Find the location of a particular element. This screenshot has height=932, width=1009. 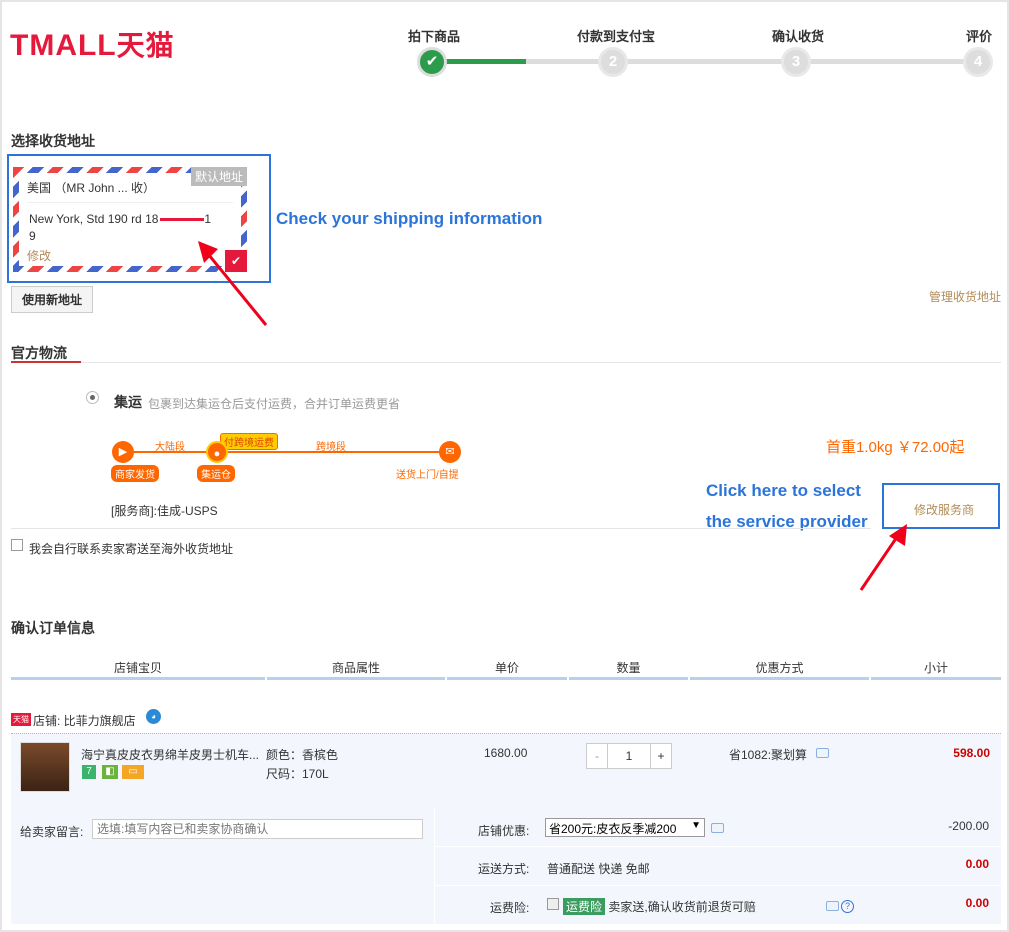

col-header-attributes: 商品属性 is located at coordinates (355, 668).